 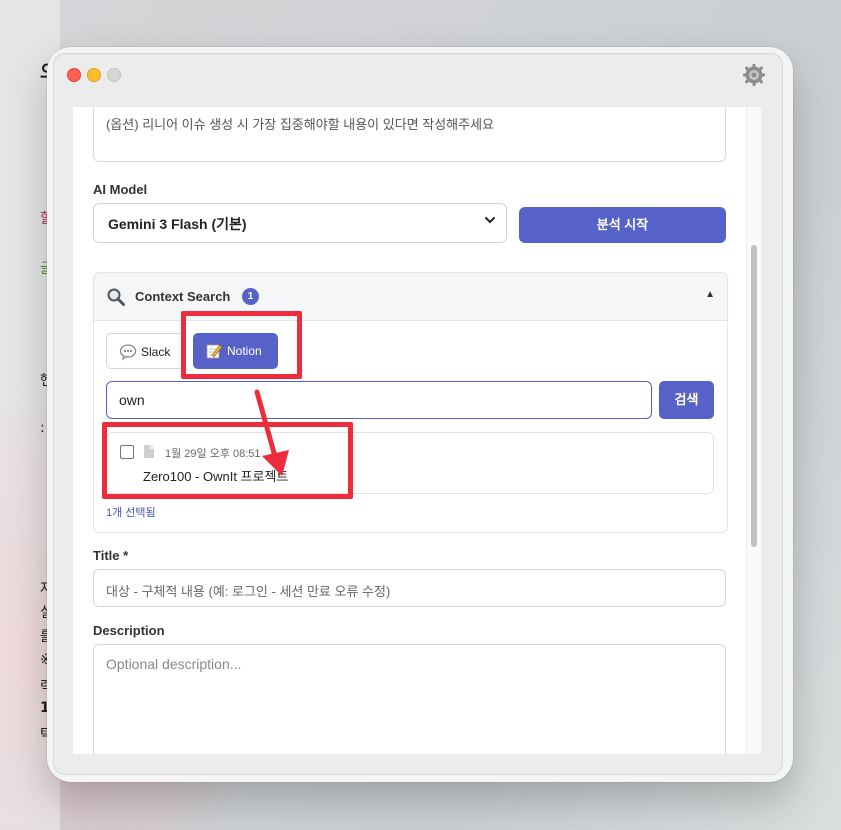 What do you see at coordinates (111, 555) in the screenshot?
I see `title-label: Title *` at bounding box center [111, 555].